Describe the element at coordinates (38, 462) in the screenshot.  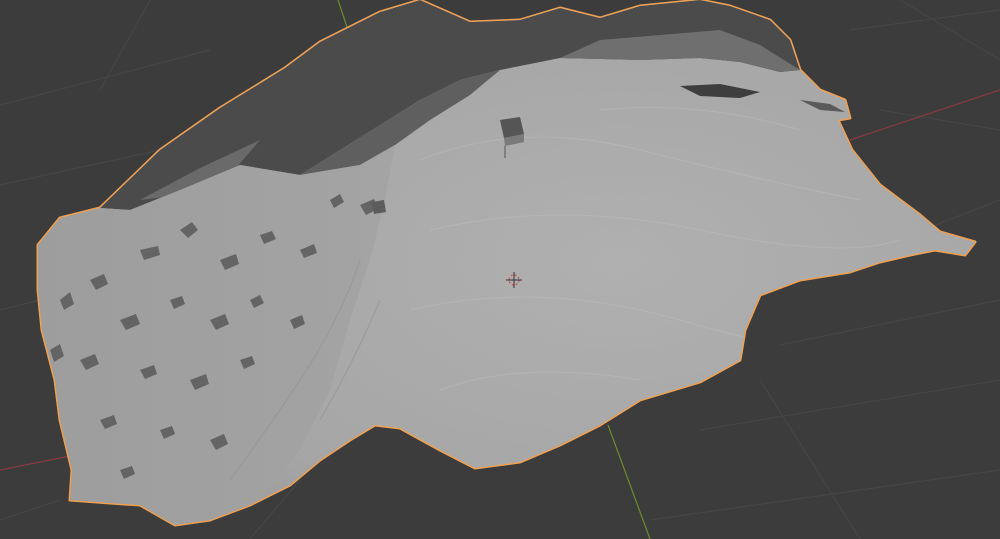
I see `x-axis-line` at that location.